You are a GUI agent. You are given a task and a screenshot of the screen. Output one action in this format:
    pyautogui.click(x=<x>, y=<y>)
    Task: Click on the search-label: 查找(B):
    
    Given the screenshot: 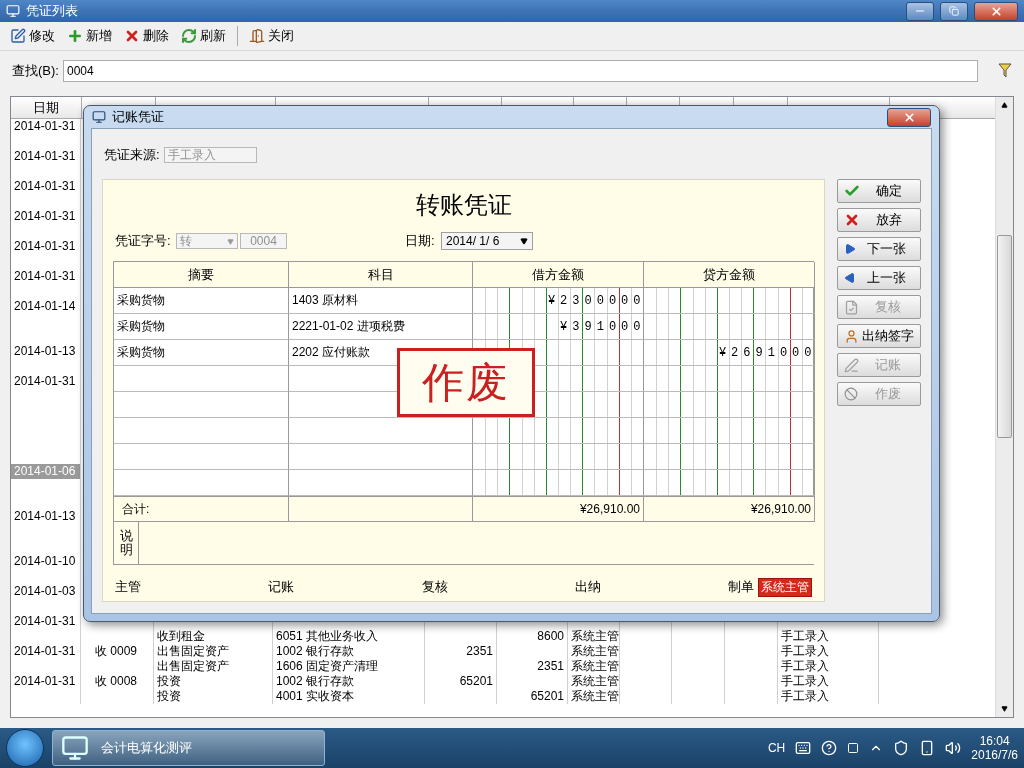 What is the action you would take?
    pyautogui.click(x=35, y=71)
    